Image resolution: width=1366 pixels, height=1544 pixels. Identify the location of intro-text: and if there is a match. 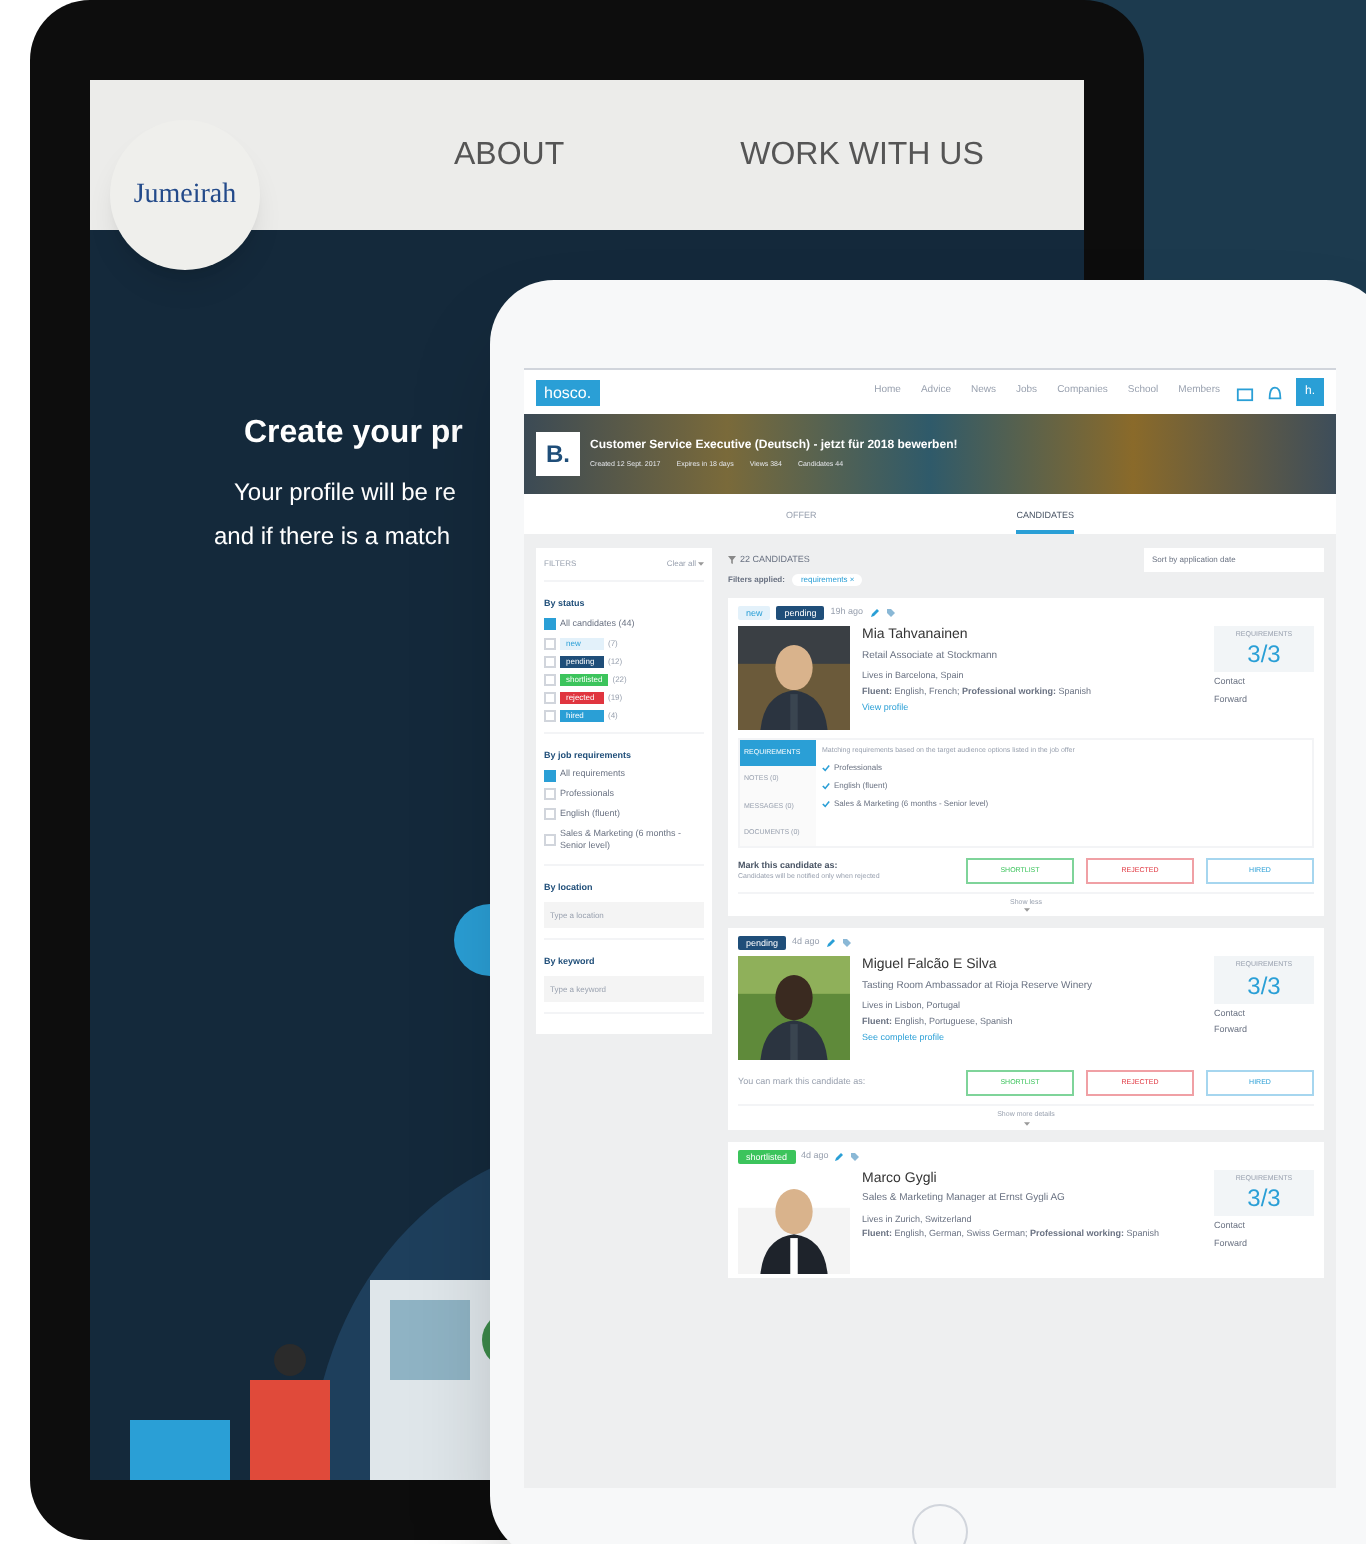
(332, 537).